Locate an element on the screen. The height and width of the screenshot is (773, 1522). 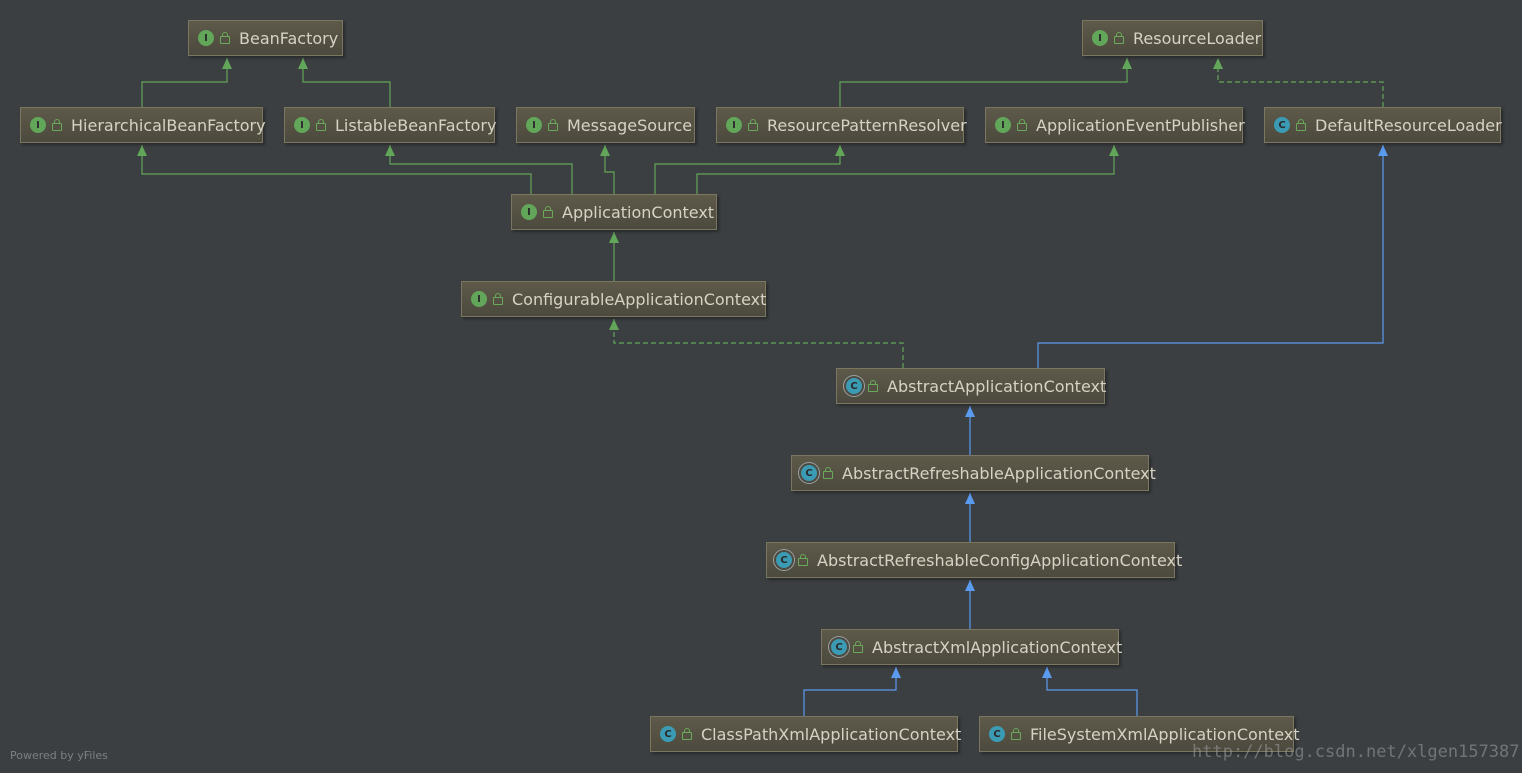
class-node-hbf: I HierarchicalBeanFactory is located at coordinates (143, 125).